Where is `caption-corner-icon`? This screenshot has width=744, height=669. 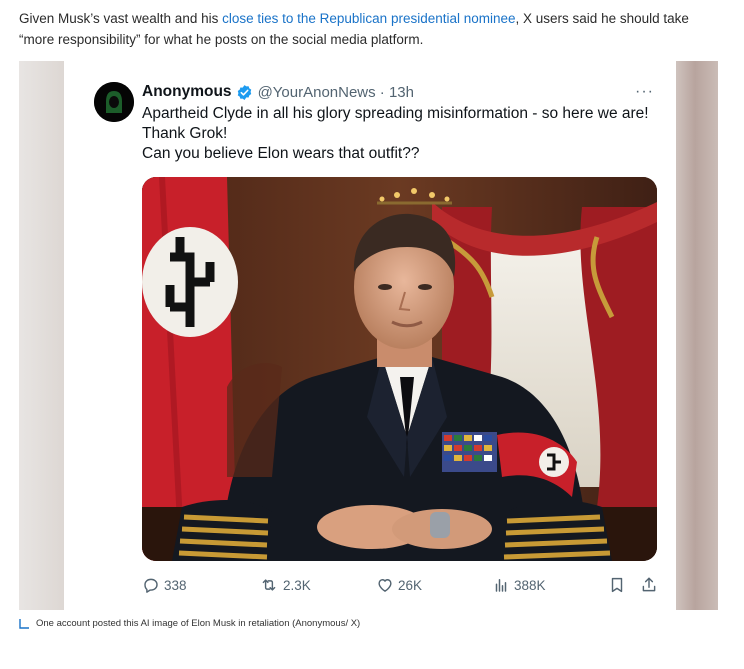 caption-corner-icon is located at coordinates (24, 623).